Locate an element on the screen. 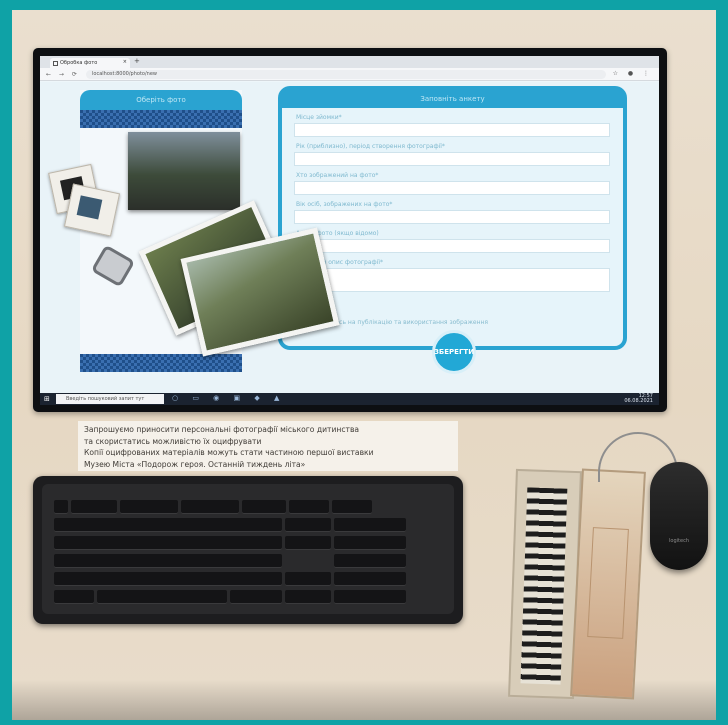  photo-panel-title: Оберіть фото is located at coordinates (161, 100).